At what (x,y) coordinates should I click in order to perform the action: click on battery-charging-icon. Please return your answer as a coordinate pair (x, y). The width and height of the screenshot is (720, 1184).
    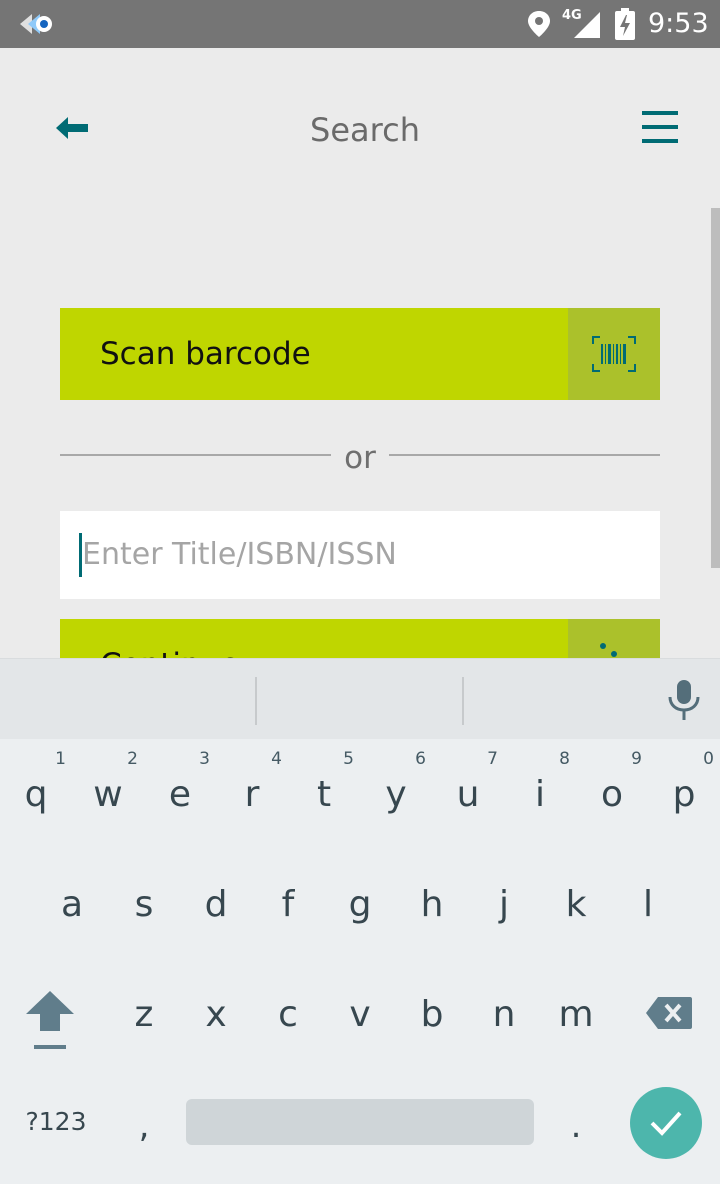
    Looking at the image, I should click on (625, 24).